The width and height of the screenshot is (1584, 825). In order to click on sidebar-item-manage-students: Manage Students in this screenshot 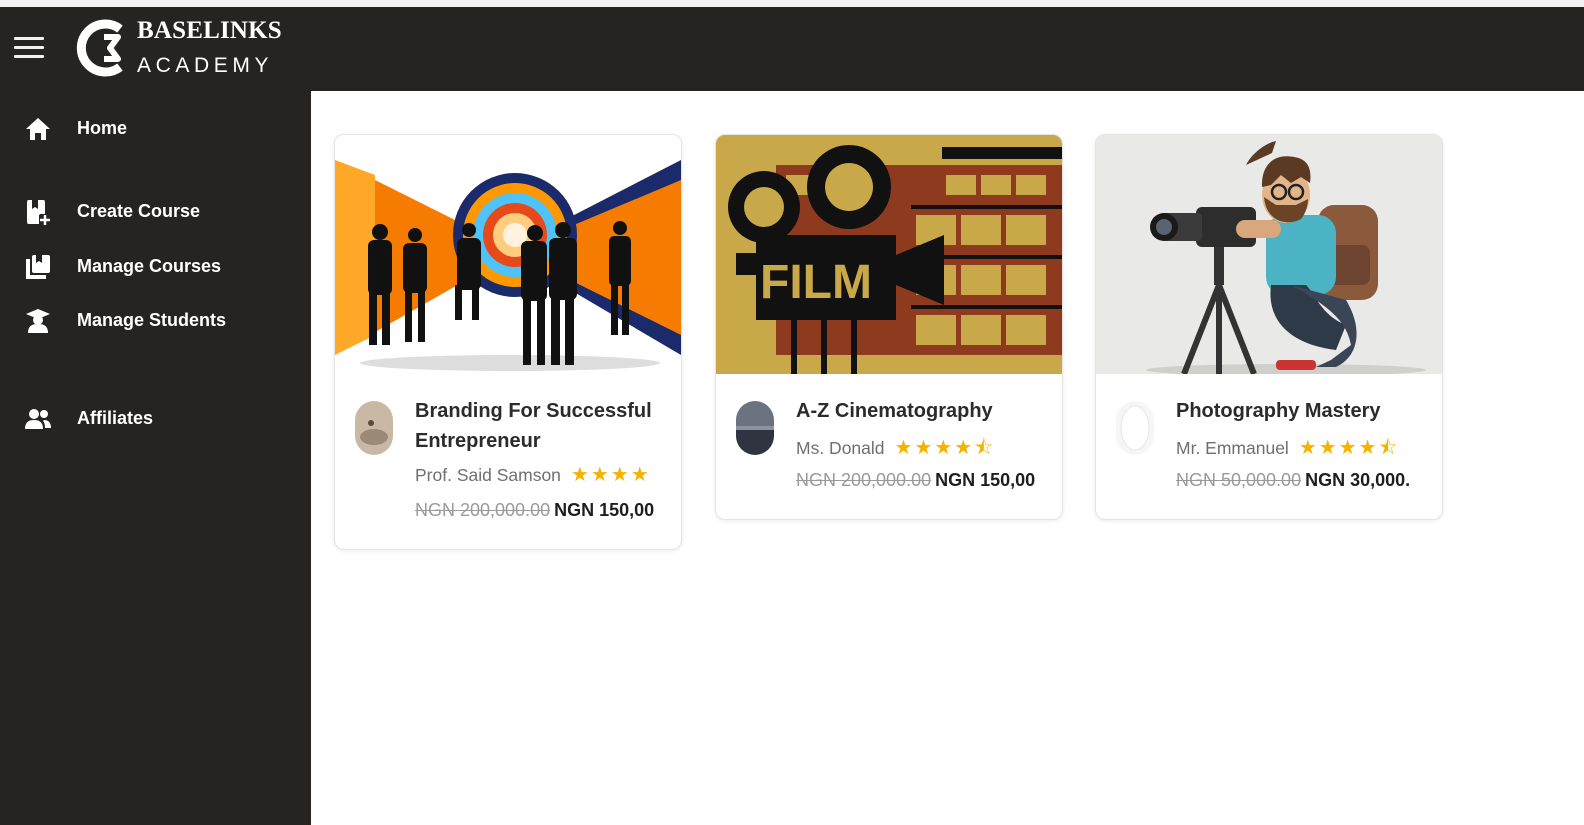, I will do `click(155, 320)`.